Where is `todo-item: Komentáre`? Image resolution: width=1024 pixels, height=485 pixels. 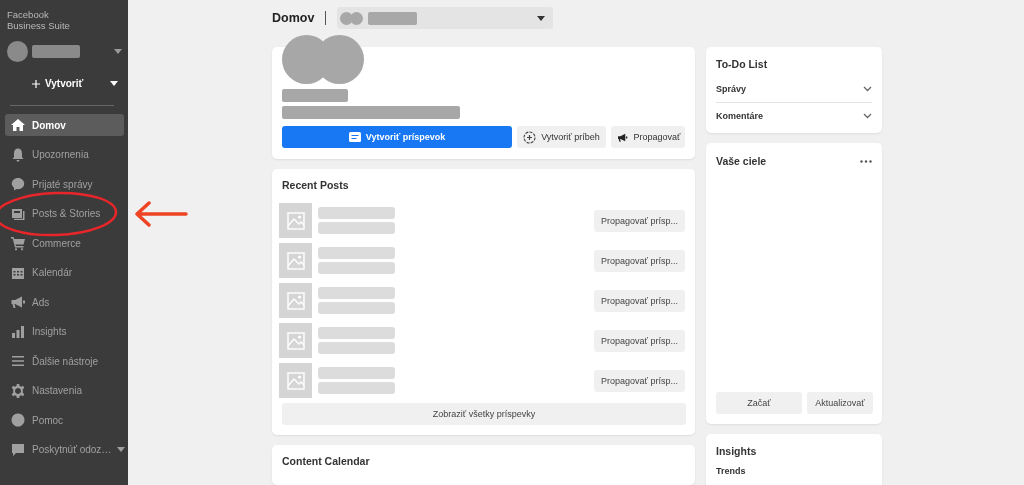 todo-item: Komentáre is located at coordinates (794, 115).